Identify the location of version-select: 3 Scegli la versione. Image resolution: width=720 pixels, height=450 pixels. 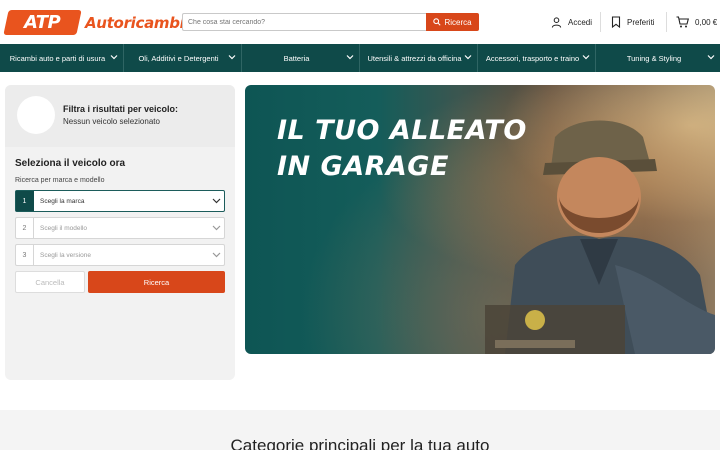
(120, 255).